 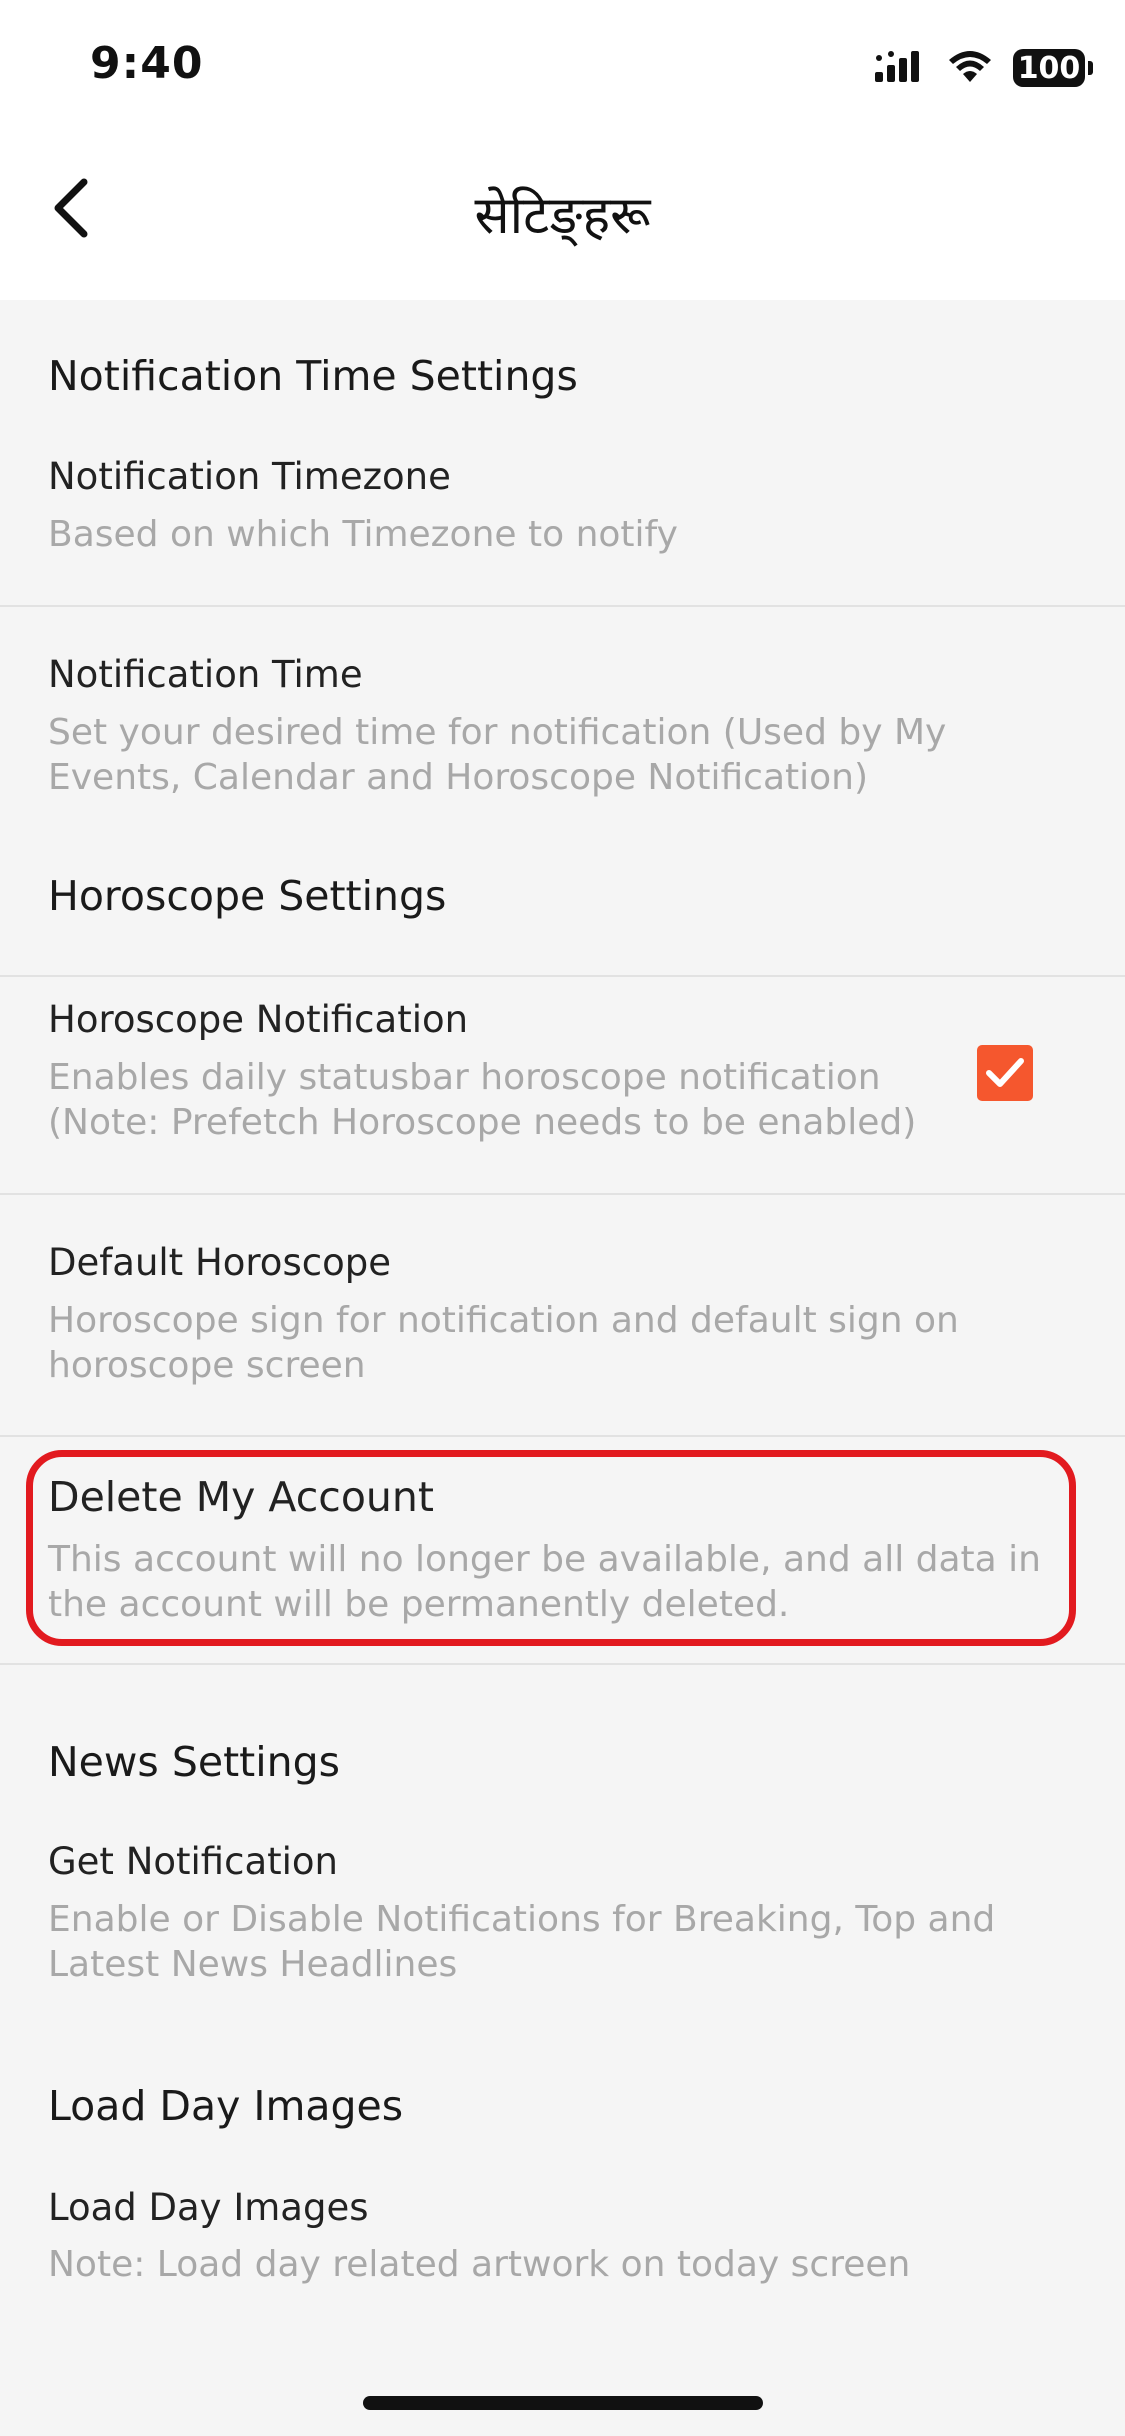 What do you see at coordinates (147, 63) in the screenshot?
I see `status-time: 9:40` at bounding box center [147, 63].